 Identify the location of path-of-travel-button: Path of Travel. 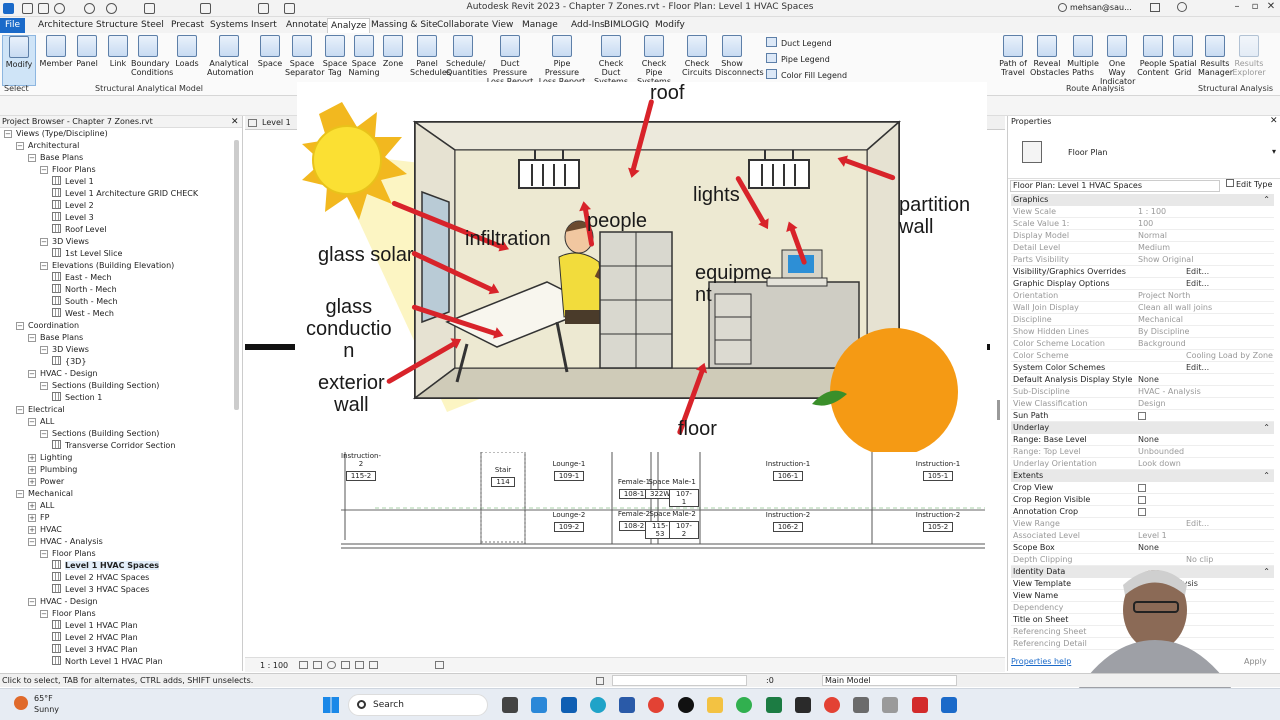
(1013, 56).